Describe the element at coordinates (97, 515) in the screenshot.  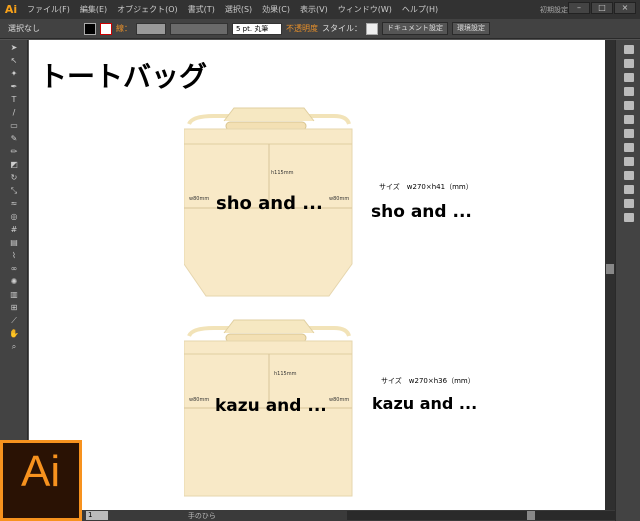
I see `artboard-number-field: 1` at that location.